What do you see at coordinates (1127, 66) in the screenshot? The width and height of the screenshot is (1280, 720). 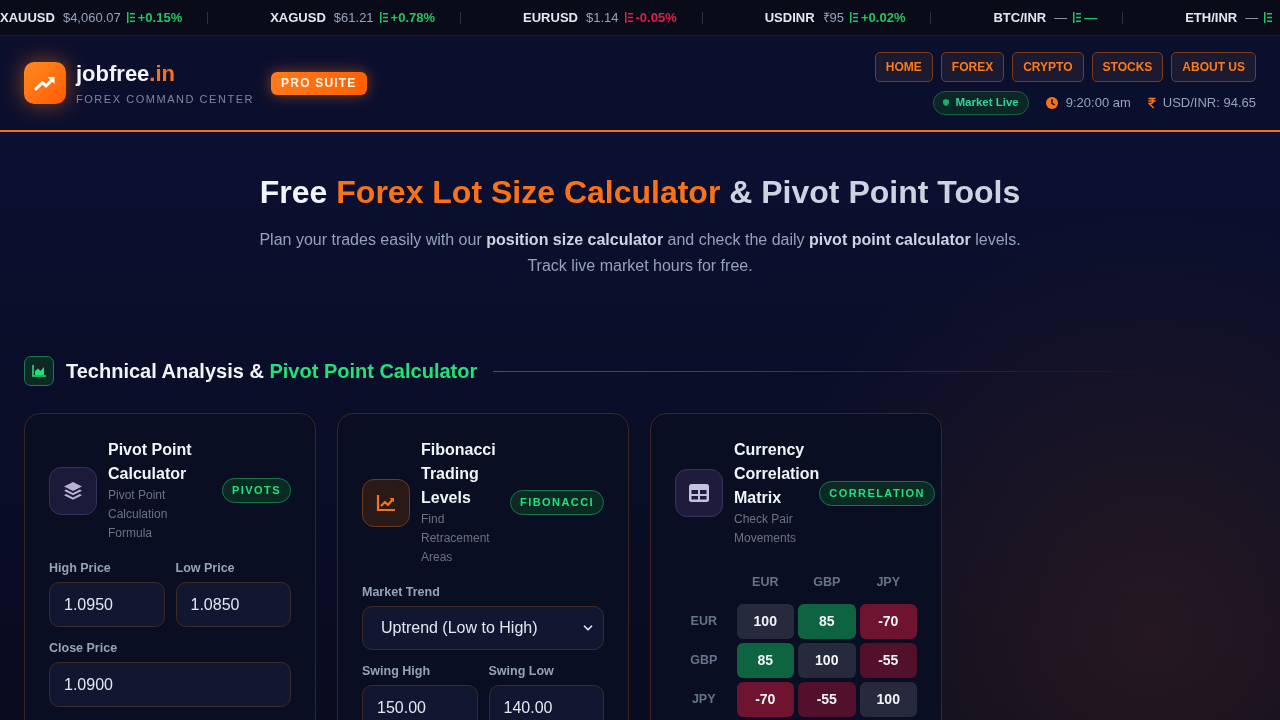 I see `nav-button: STOCKS` at bounding box center [1127, 66].